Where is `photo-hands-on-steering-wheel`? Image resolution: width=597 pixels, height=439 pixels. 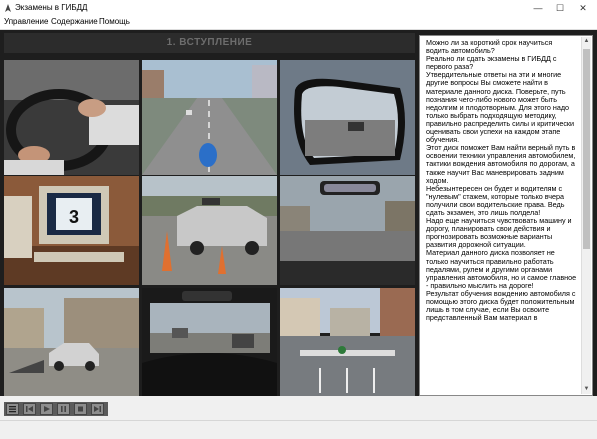
photo-hands-on-steering-wheel is located at coordinates (71, 117).